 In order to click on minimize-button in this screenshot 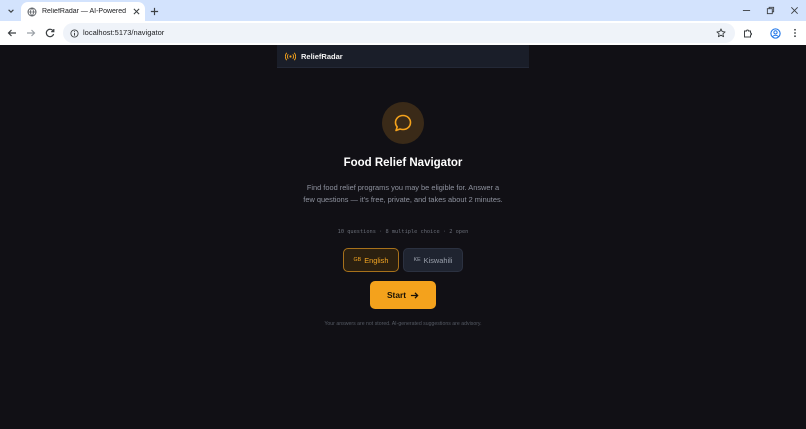, I will do `click(746, 10)`.